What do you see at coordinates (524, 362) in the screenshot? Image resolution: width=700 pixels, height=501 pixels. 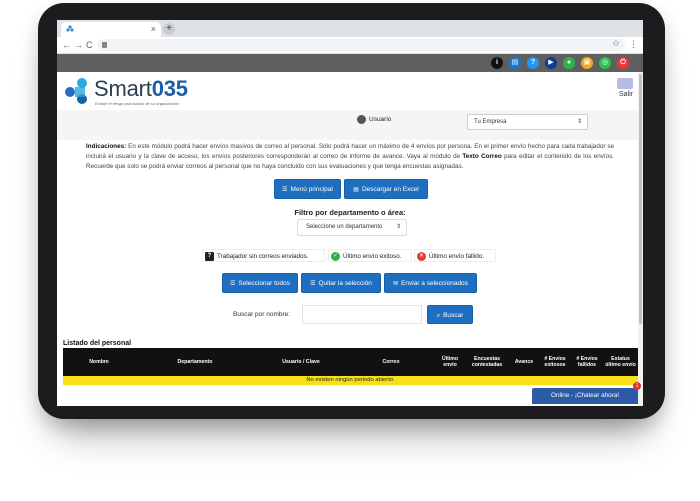 I see `column-header: Avance` at bounding box center [524, 362].